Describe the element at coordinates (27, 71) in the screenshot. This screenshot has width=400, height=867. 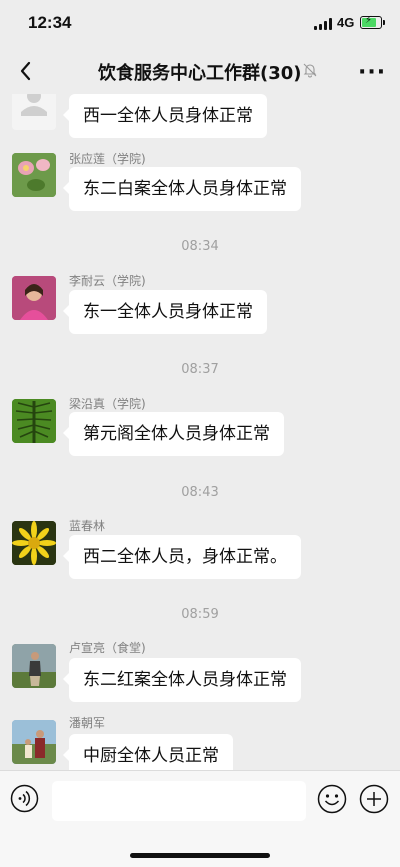
I see `chevron-left-icon` at that location.